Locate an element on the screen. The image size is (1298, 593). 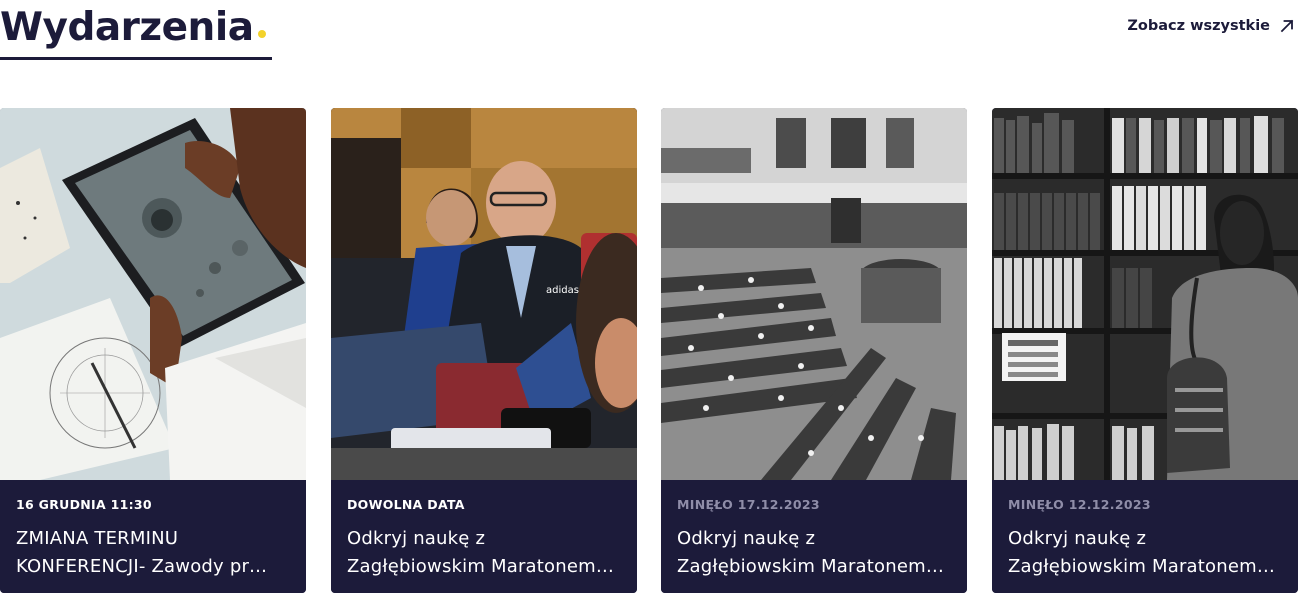
see-all-label: Zobacz wszystkie is located at coordinates (1198, 26).